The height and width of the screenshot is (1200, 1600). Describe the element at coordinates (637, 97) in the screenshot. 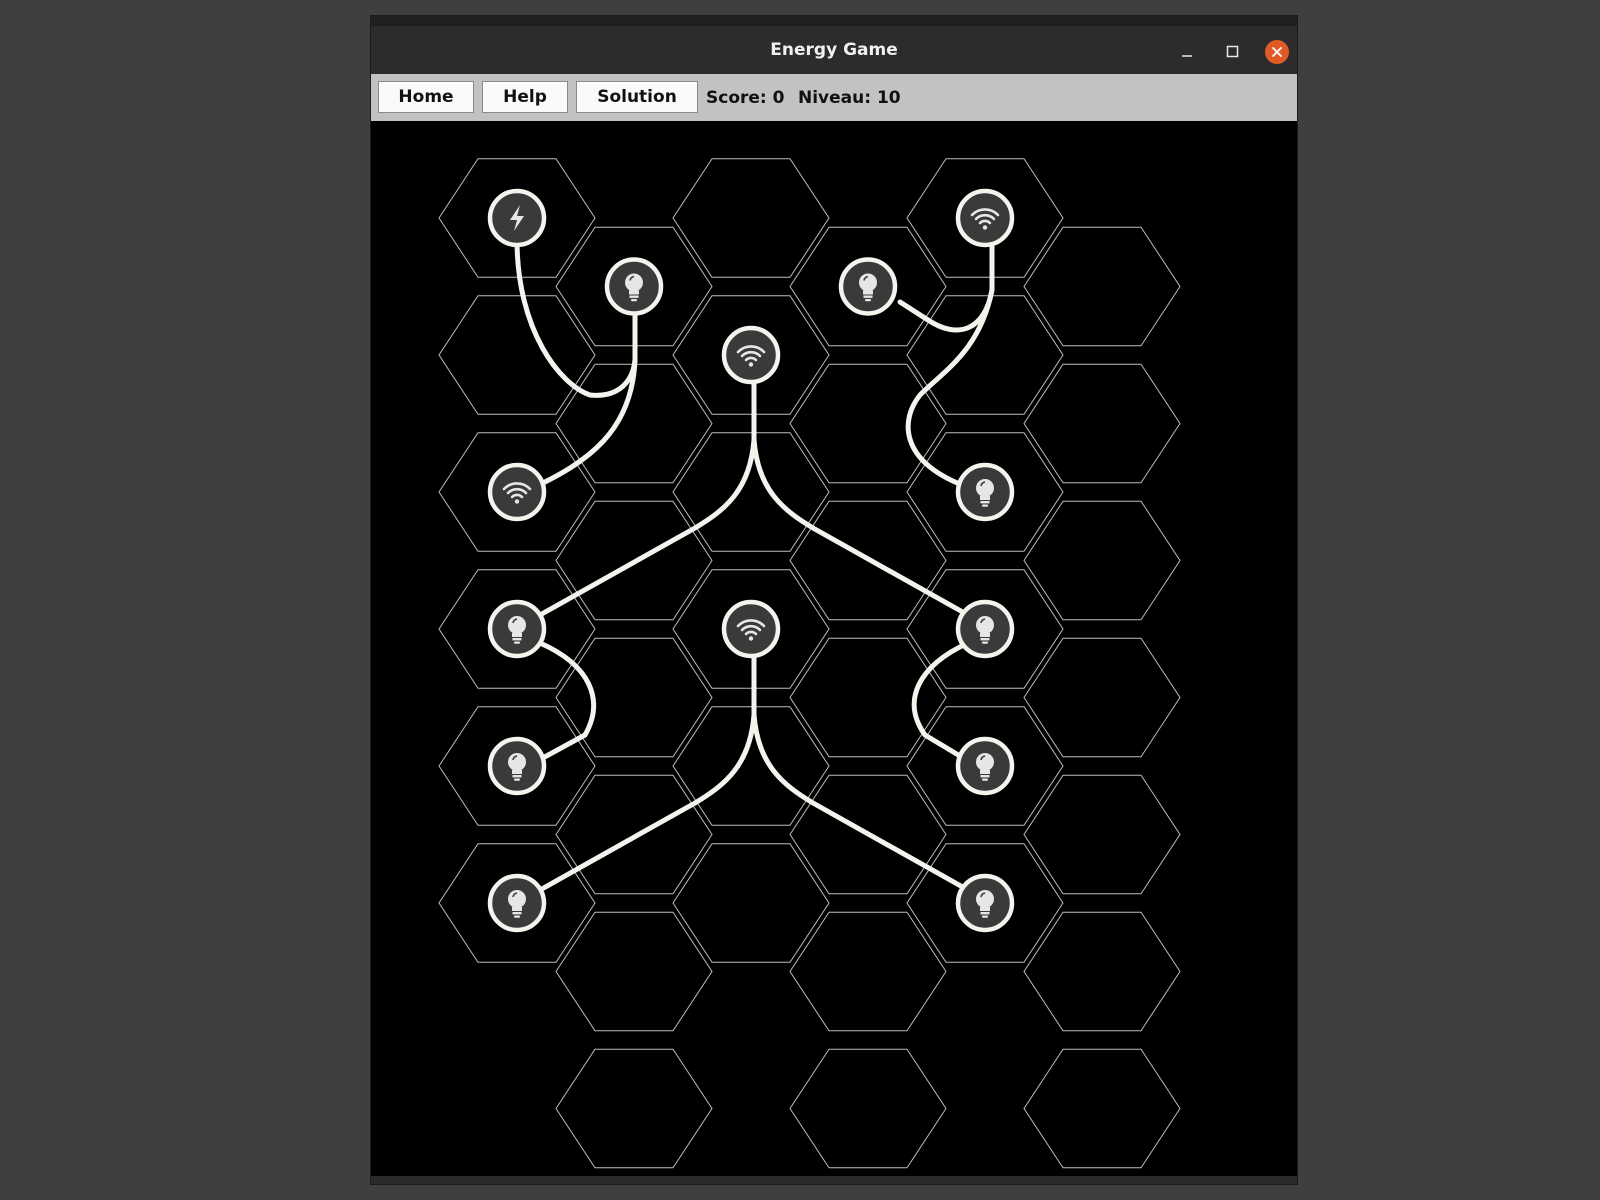

I see `solution-button: Solution` at that location.